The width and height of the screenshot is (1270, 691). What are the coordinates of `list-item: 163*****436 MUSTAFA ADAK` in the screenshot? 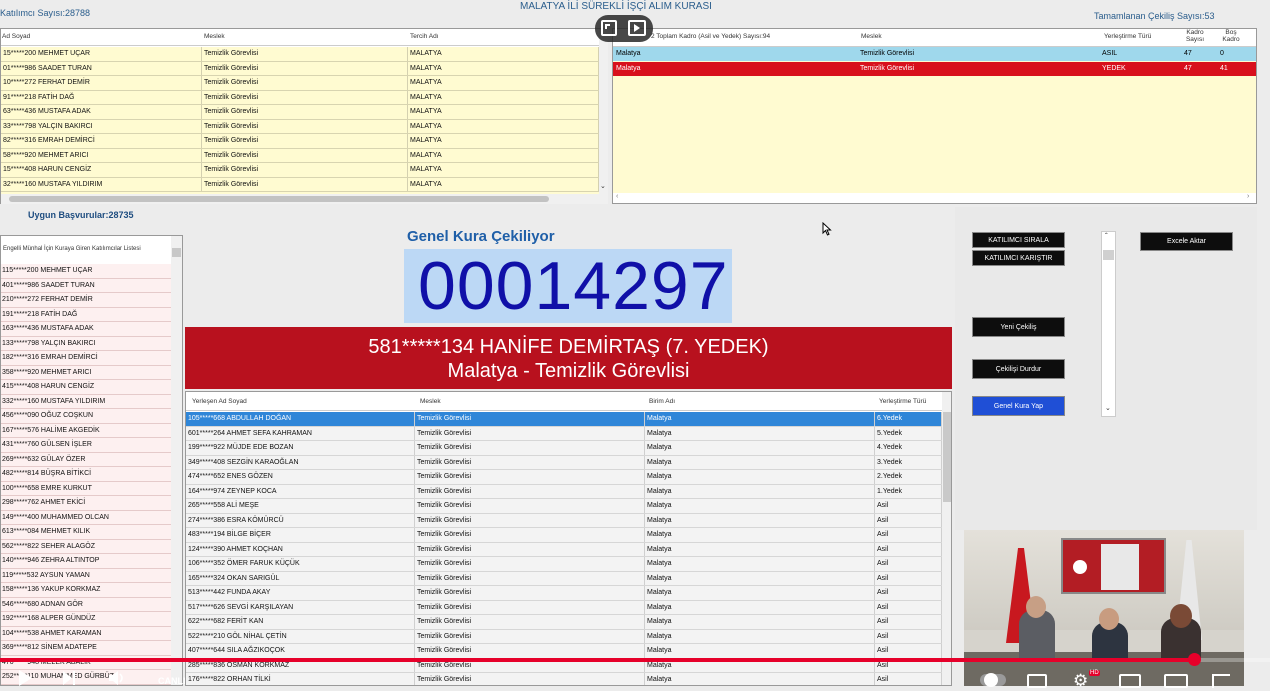 It's located at (86, 329).